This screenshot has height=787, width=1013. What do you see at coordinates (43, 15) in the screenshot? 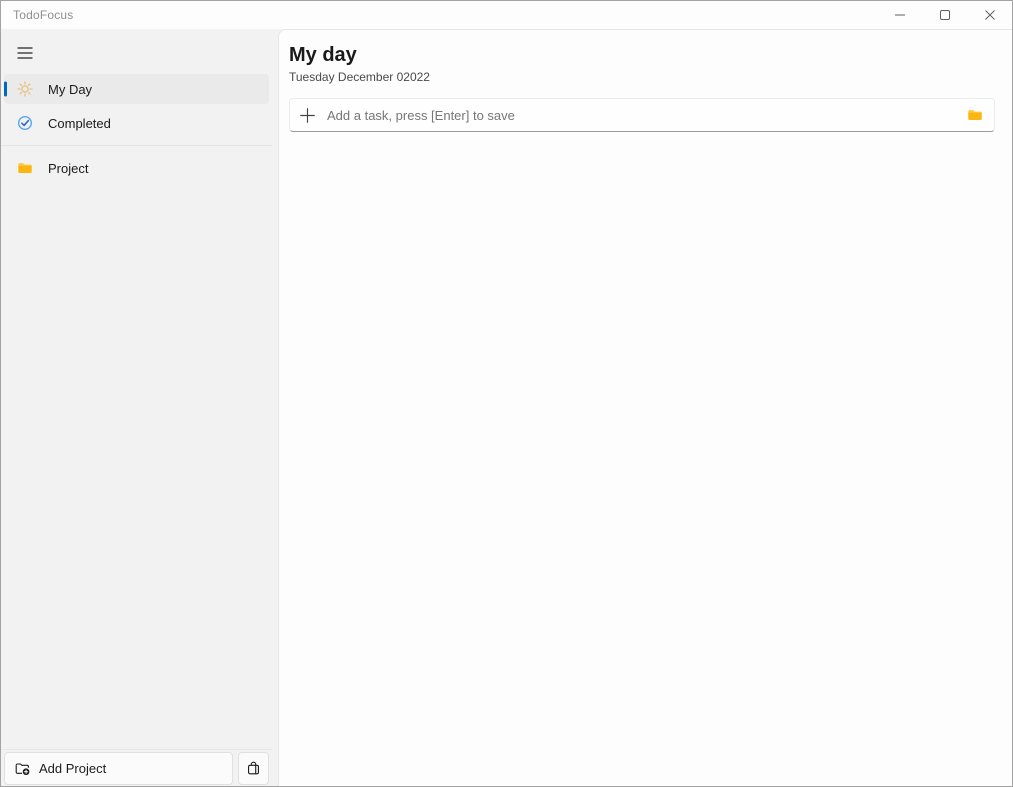
I see `app-title: TodoFocus` at bounding box center [43, 15].